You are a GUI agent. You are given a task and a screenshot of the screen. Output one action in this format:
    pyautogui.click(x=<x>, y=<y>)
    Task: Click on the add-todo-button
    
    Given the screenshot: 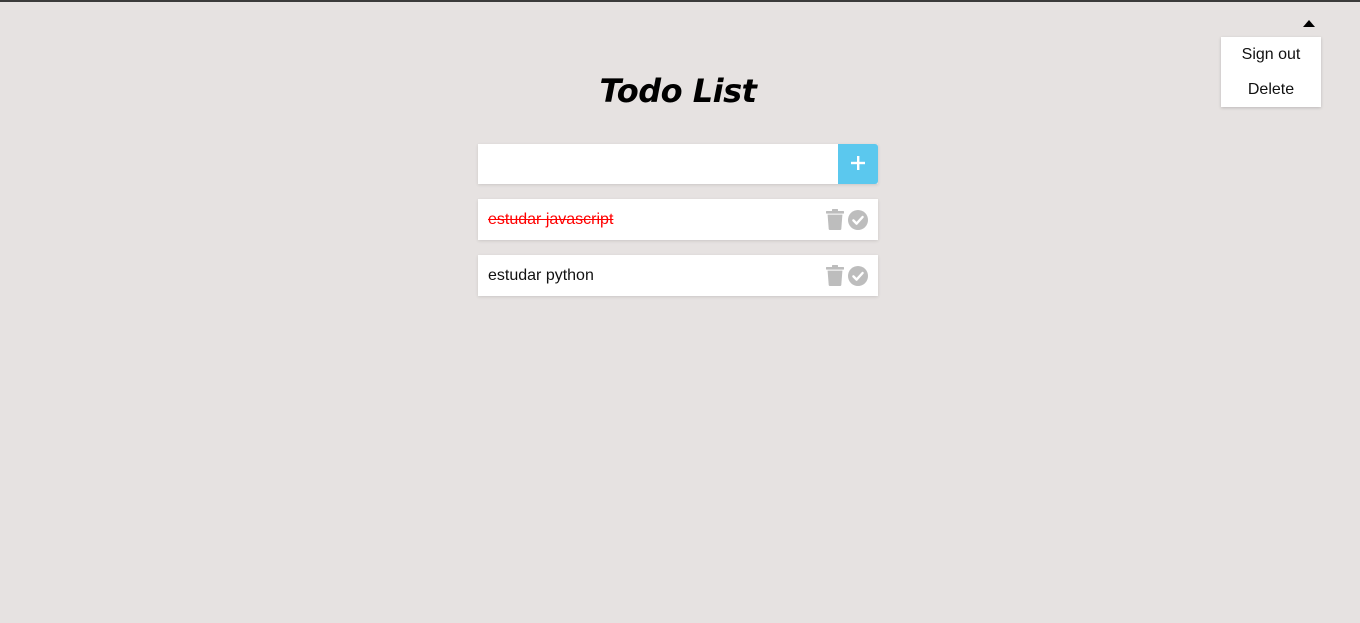 What is the action you would take?
    pyautogui.click(x=858, y=164)
    